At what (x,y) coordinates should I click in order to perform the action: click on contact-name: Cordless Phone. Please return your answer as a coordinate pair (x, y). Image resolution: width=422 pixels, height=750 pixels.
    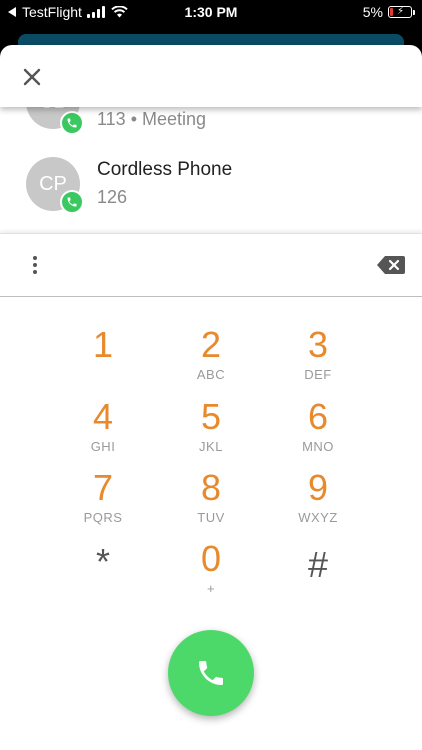
    Looking at the image, I should click on (165, 169).